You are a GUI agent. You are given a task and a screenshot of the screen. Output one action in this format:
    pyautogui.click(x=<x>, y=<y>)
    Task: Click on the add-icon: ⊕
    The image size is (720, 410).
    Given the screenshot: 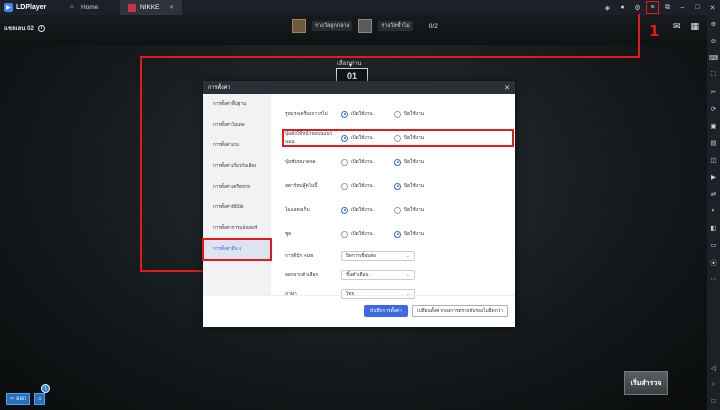 What is the action you would take?
    pyautogui.click(x=713, y=23)
    